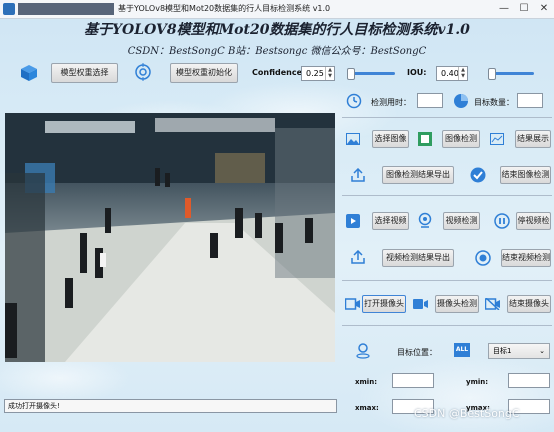 The height and width of the screenshot is (432, 554). Describe the element at coordinates (277, 30) in the screenshot. I see `page-title: 基于YOLOV8模型和Mot20数据集的行人目标检测系统v1.0` at that location.